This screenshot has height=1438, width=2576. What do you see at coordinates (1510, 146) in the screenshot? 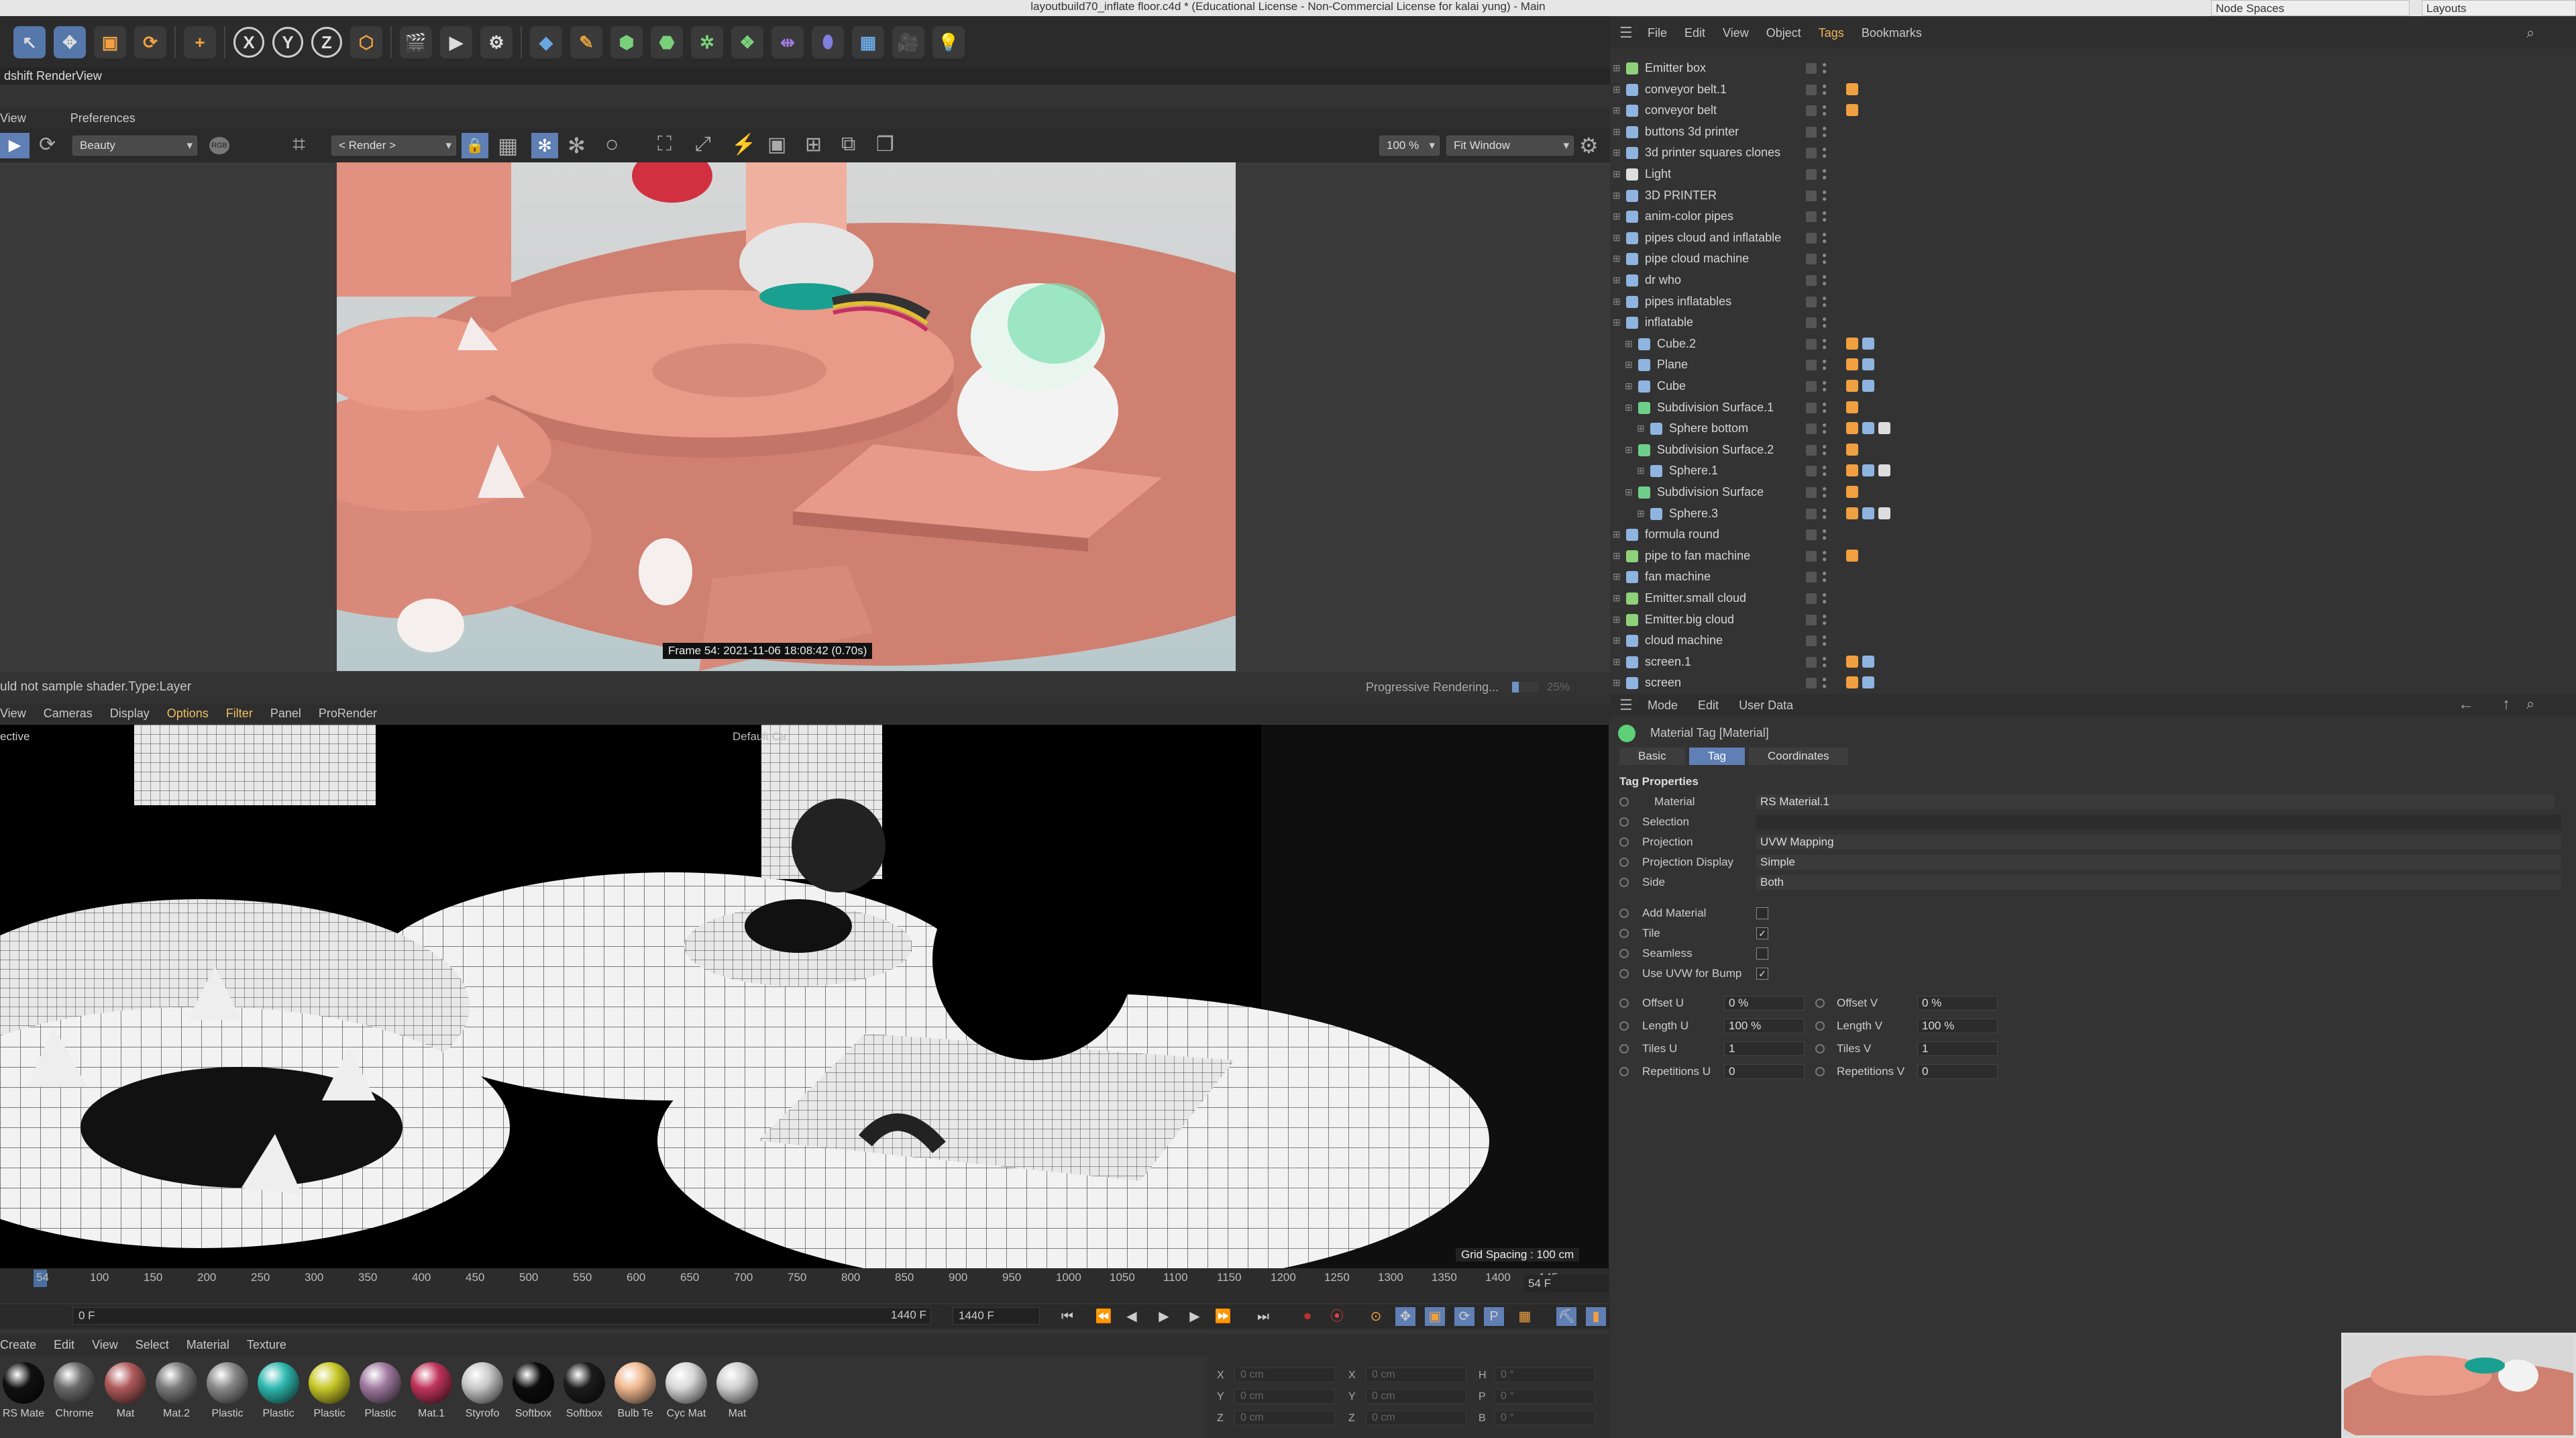
I see `fit-dropdown: Fit Window` at bounding box center [1510, 146].